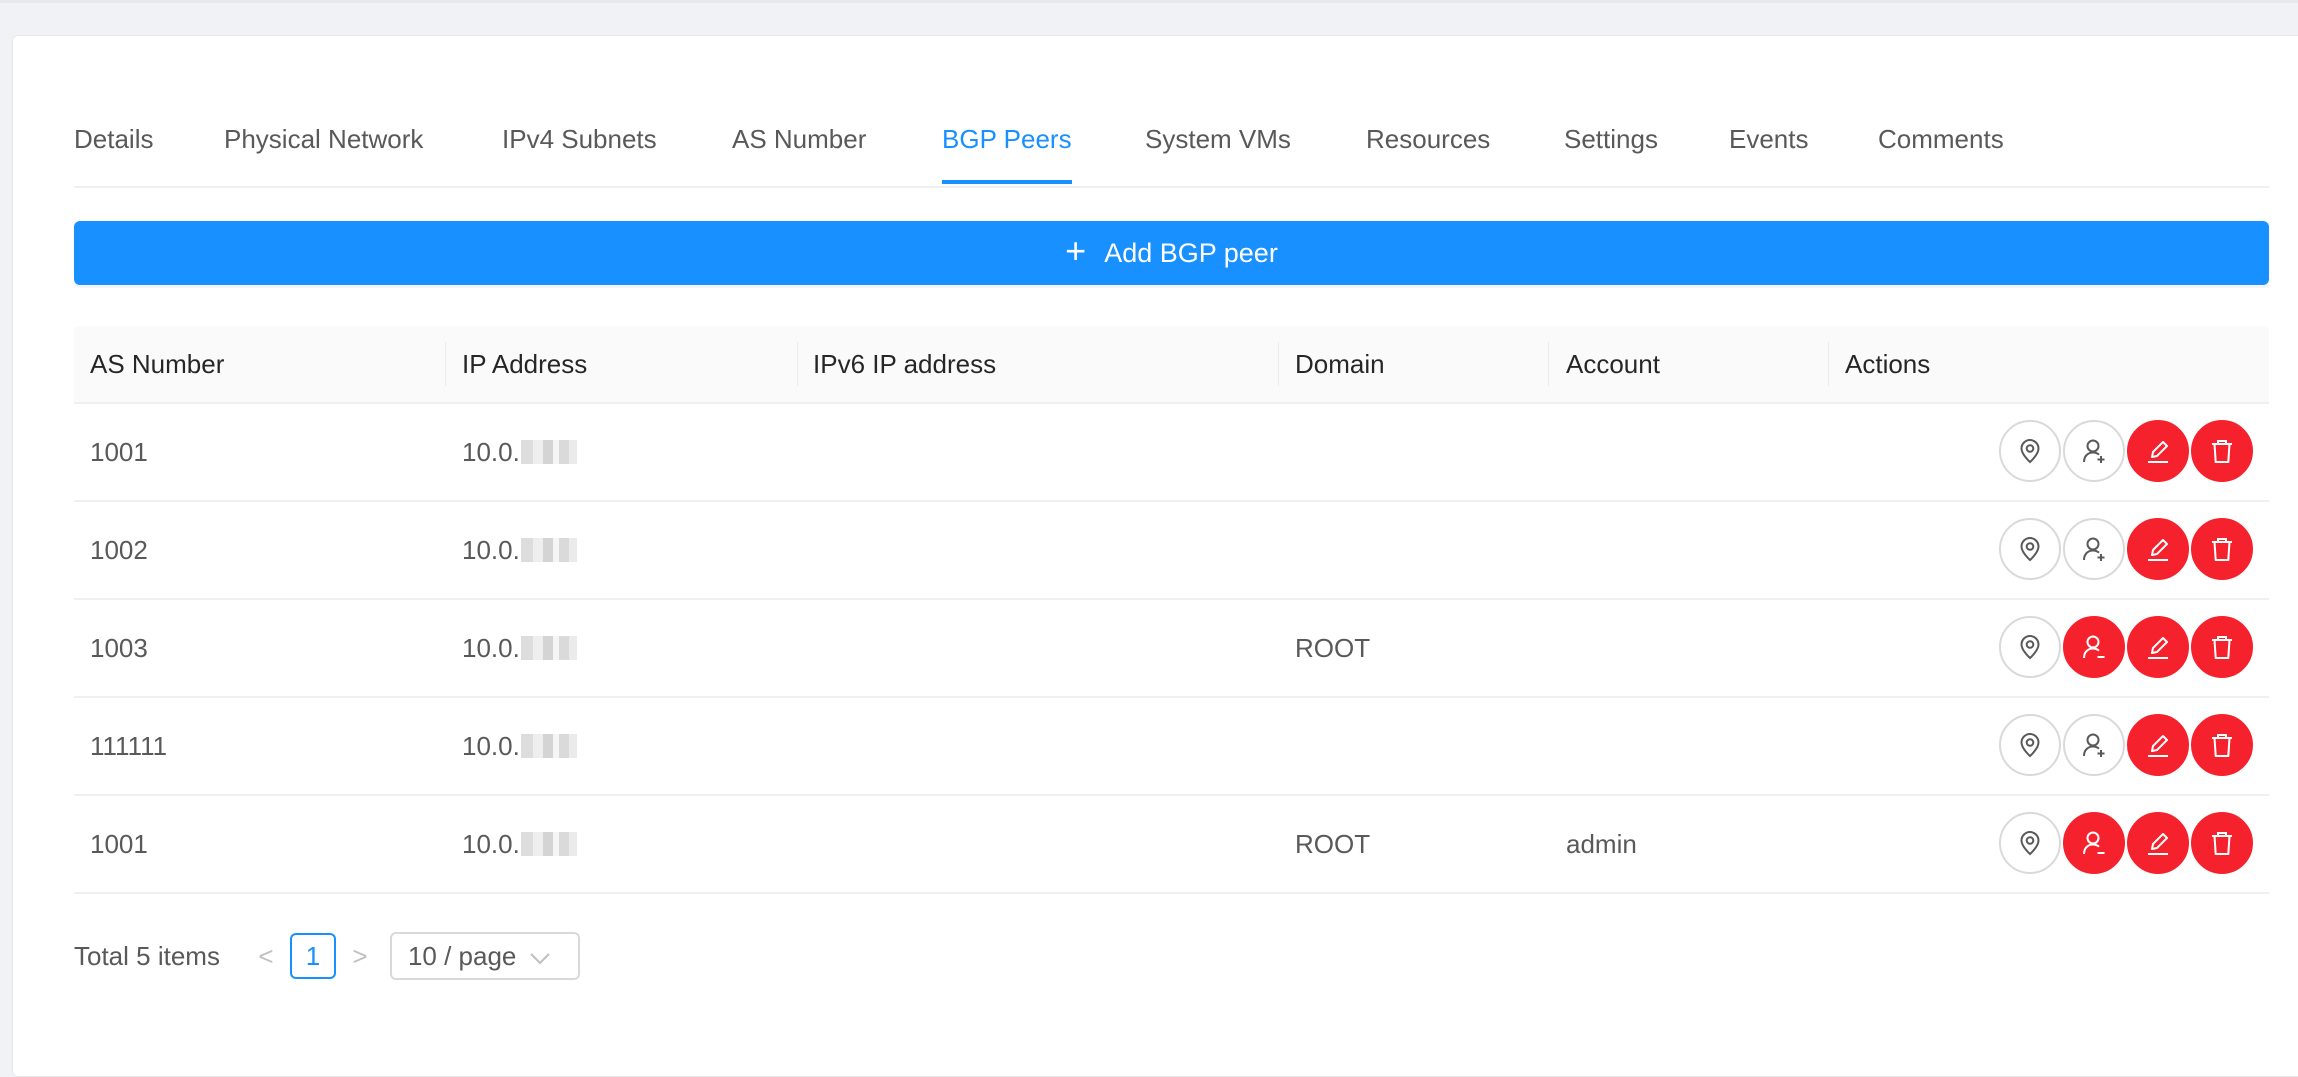 This screenshot has height=1077, width=2298. I want to click on table-row: 1003 10.0. ROOT, so click(1171, 649).